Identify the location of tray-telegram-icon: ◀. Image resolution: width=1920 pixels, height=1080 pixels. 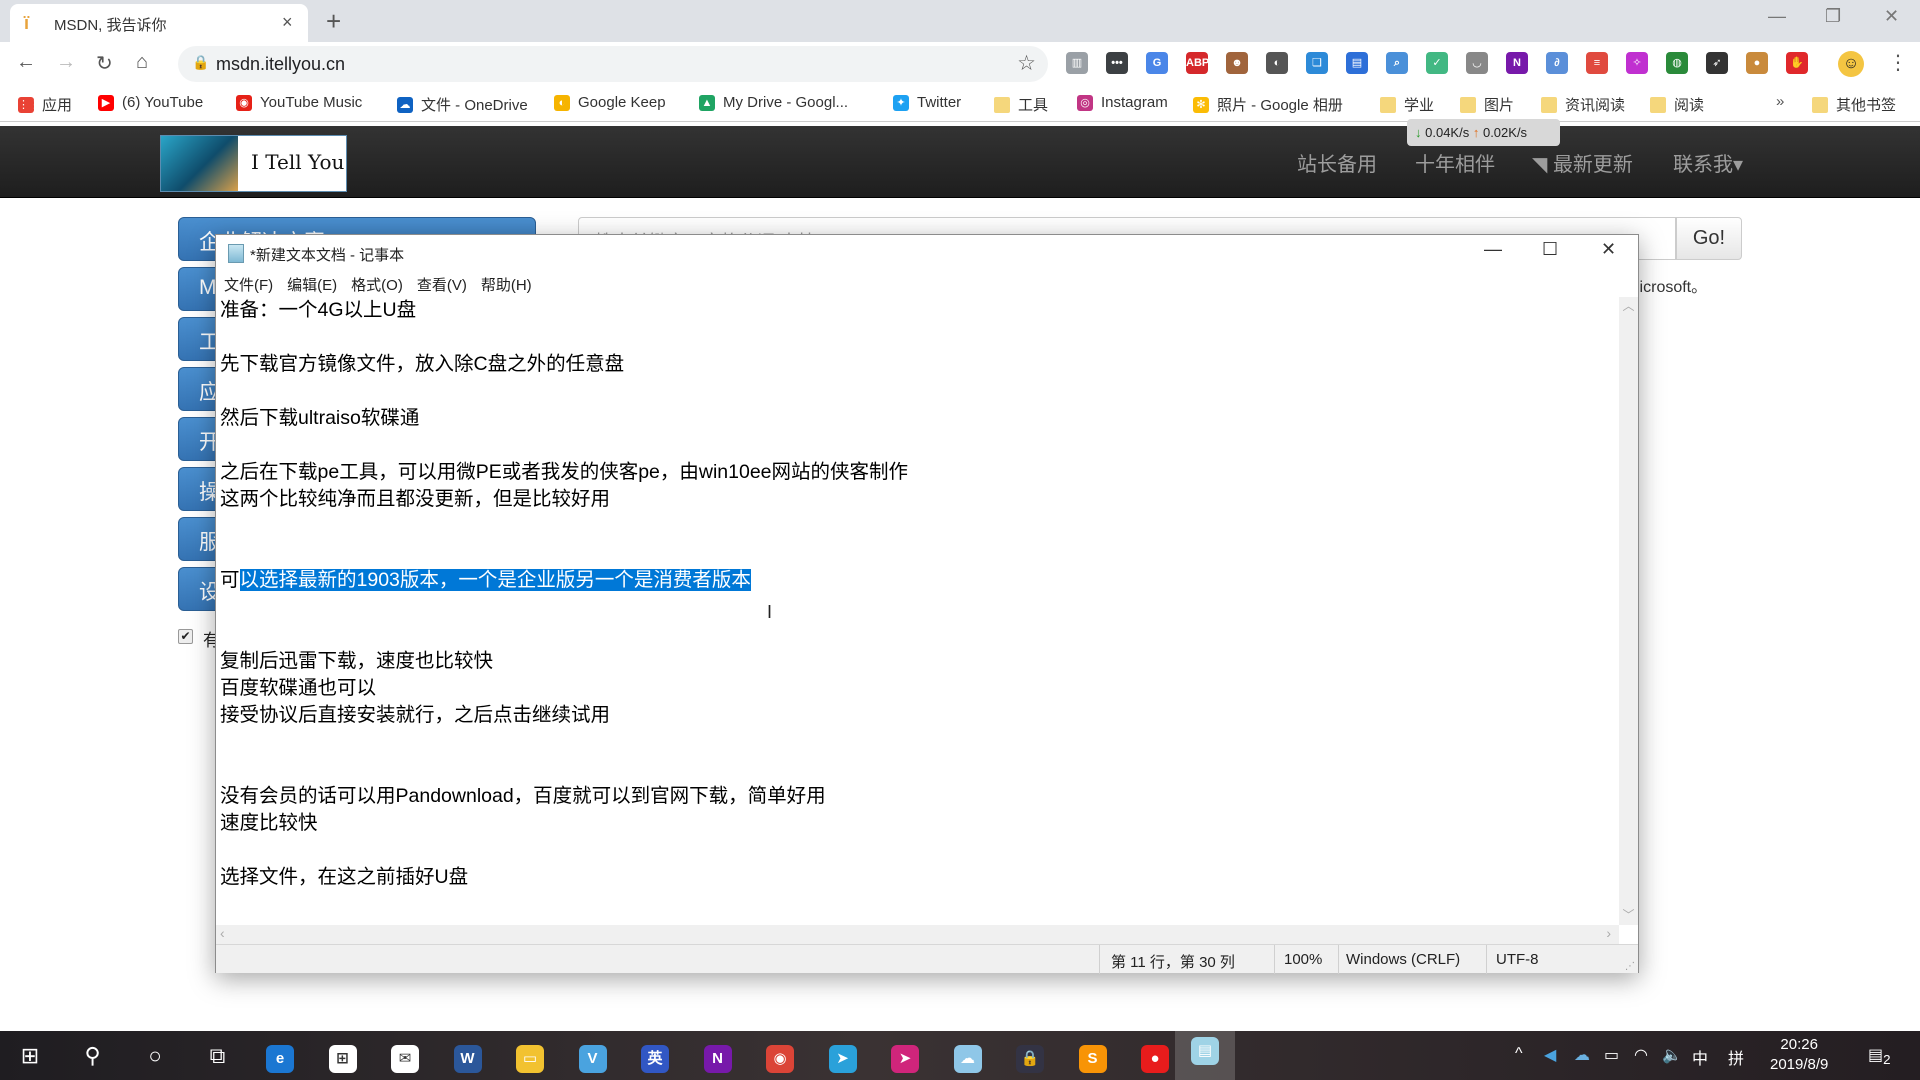
(1550, 1055).